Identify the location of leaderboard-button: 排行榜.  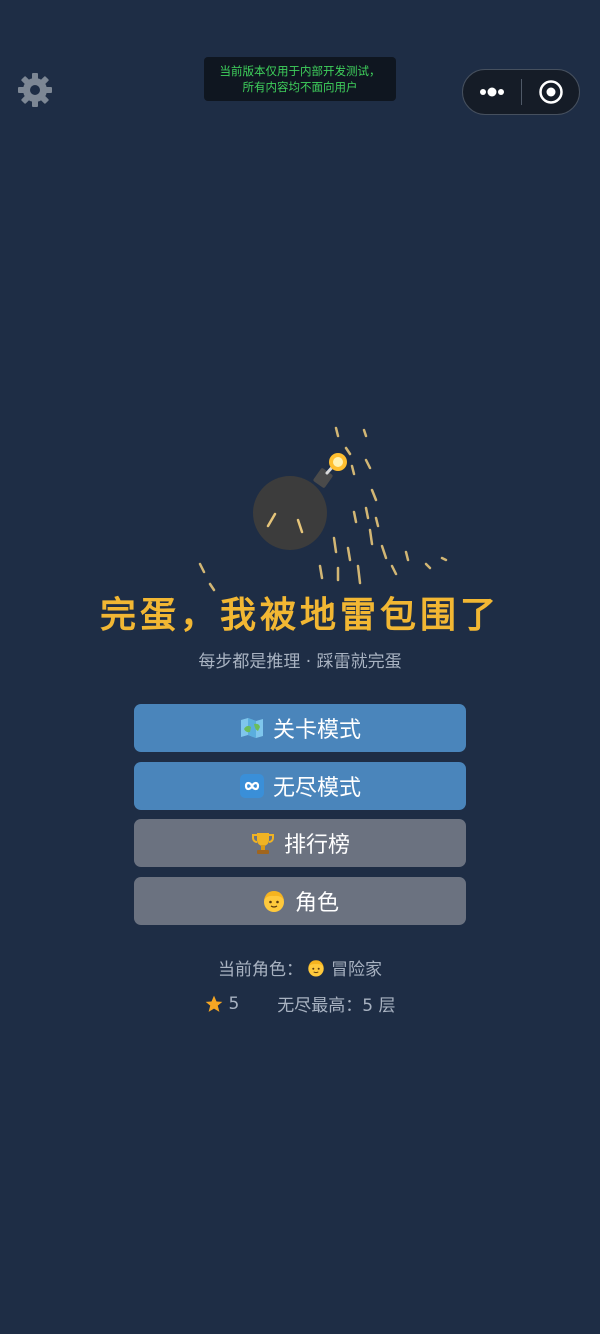
(300, 843).